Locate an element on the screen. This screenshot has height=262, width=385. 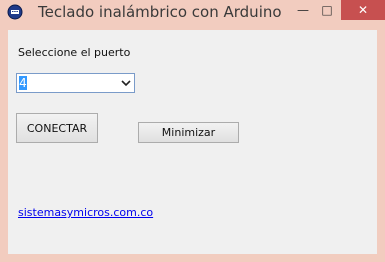
window-maximize-button: □ is located at coordinates (327, 10).